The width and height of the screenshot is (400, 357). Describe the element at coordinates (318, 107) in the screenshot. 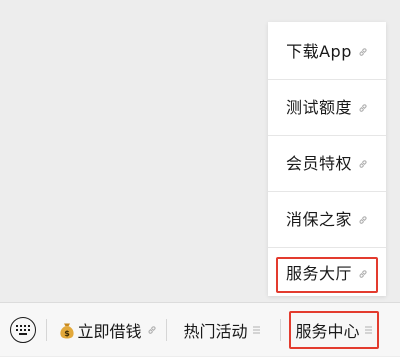

I see `menu-item-label: 测试额度` at that location.